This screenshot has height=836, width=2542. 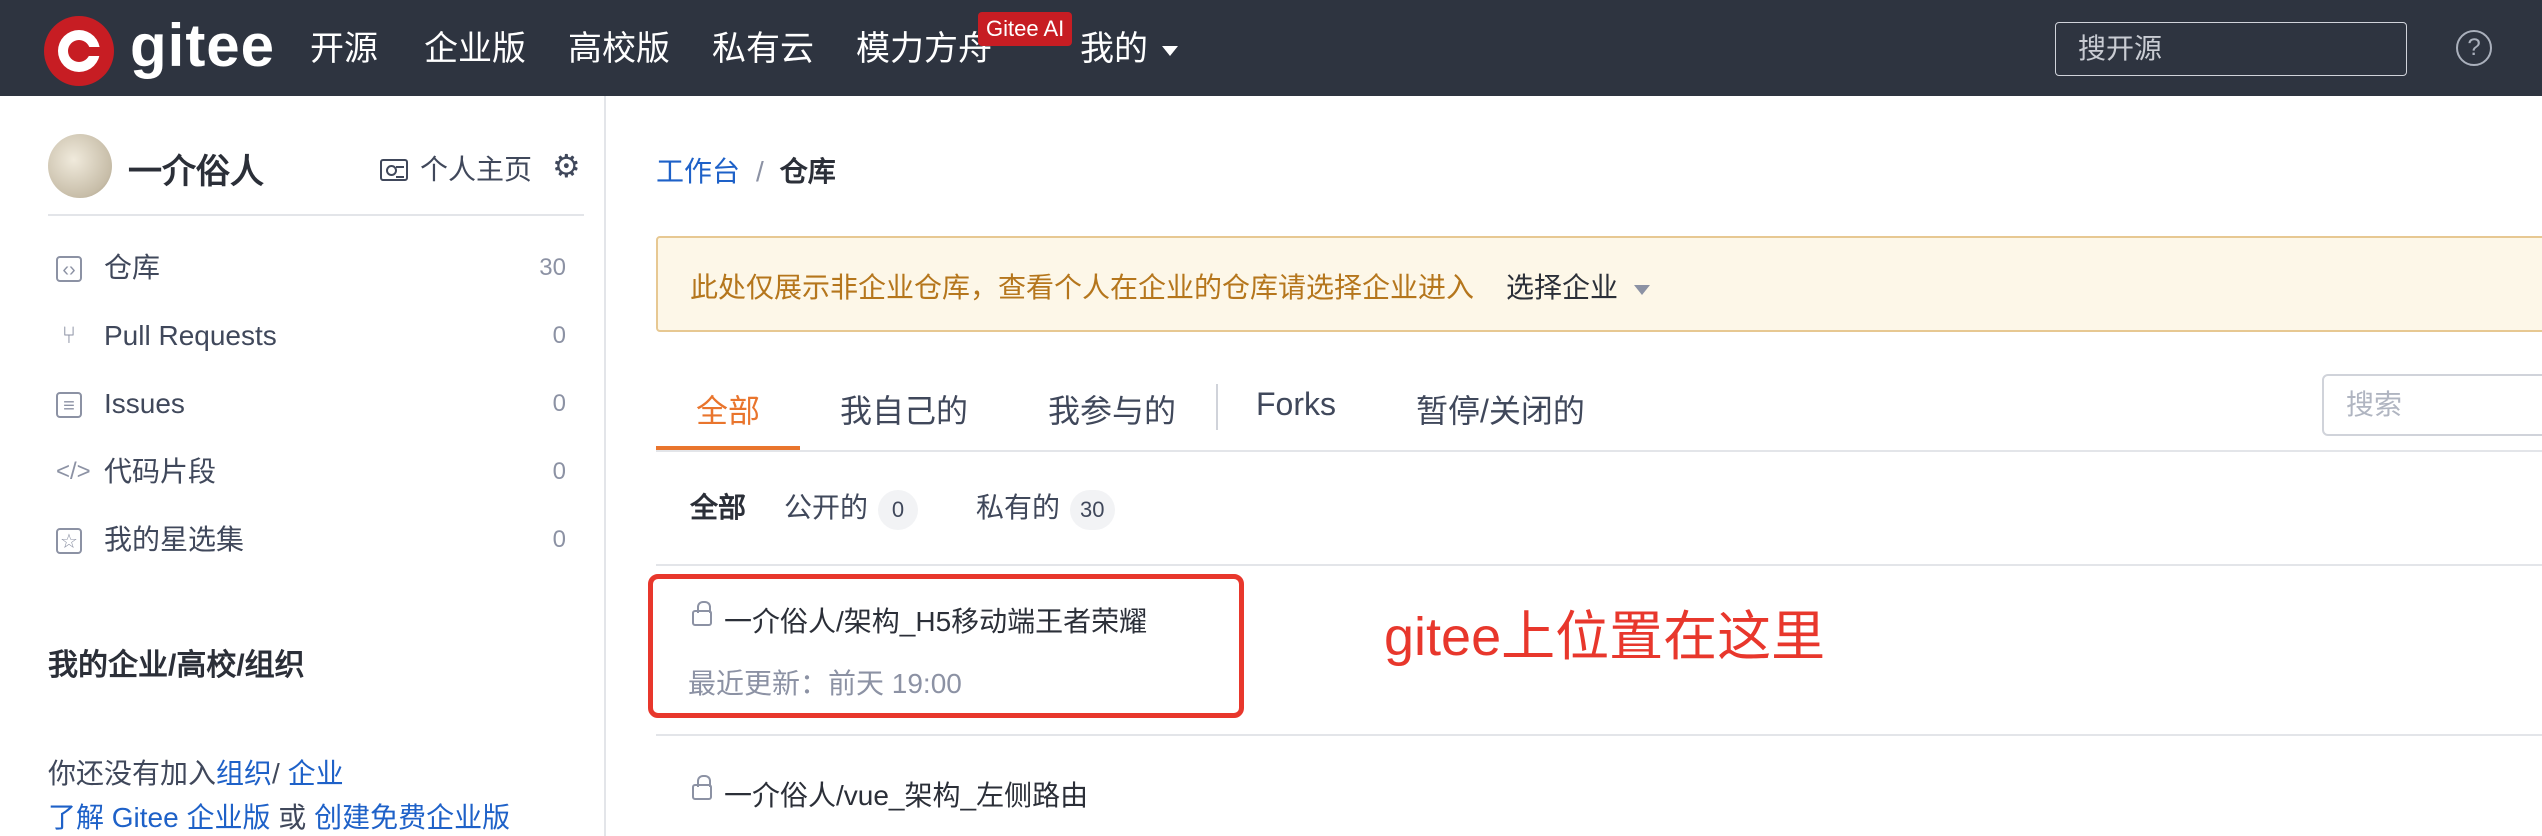 What do you see at coordinates (728, 448) in the screenshot?
I see `active-tab-indicator` at bounding box center [728, 448].